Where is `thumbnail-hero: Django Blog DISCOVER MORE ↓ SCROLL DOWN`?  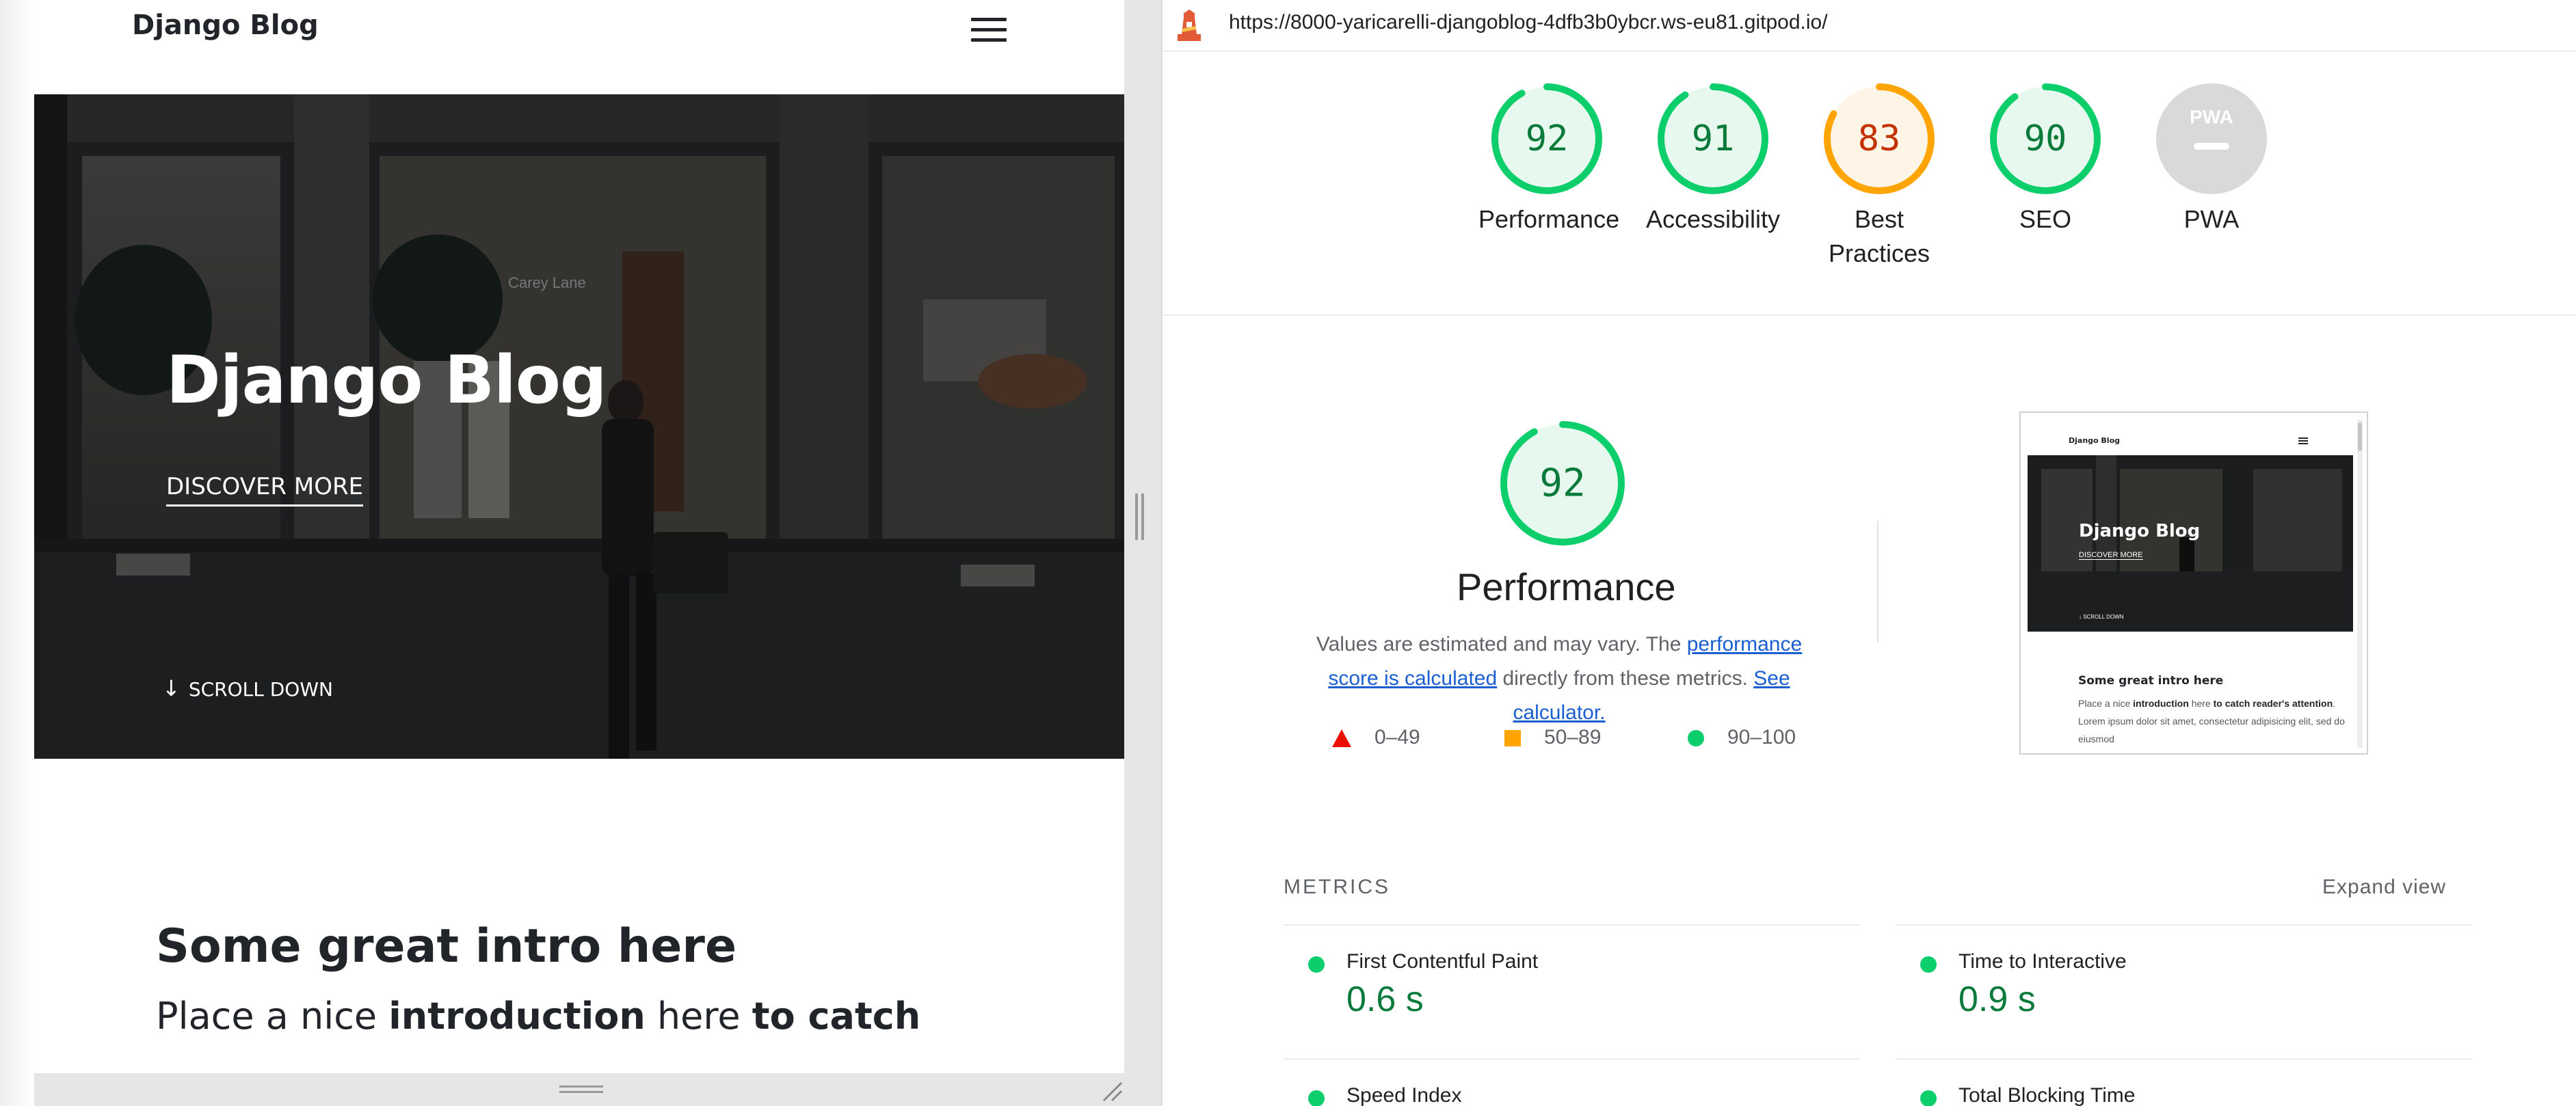
thumbnail-hero: Django Blog DISCOVER MORE ↓ SCROLL DOWN is located at coordinates (2190, 543).